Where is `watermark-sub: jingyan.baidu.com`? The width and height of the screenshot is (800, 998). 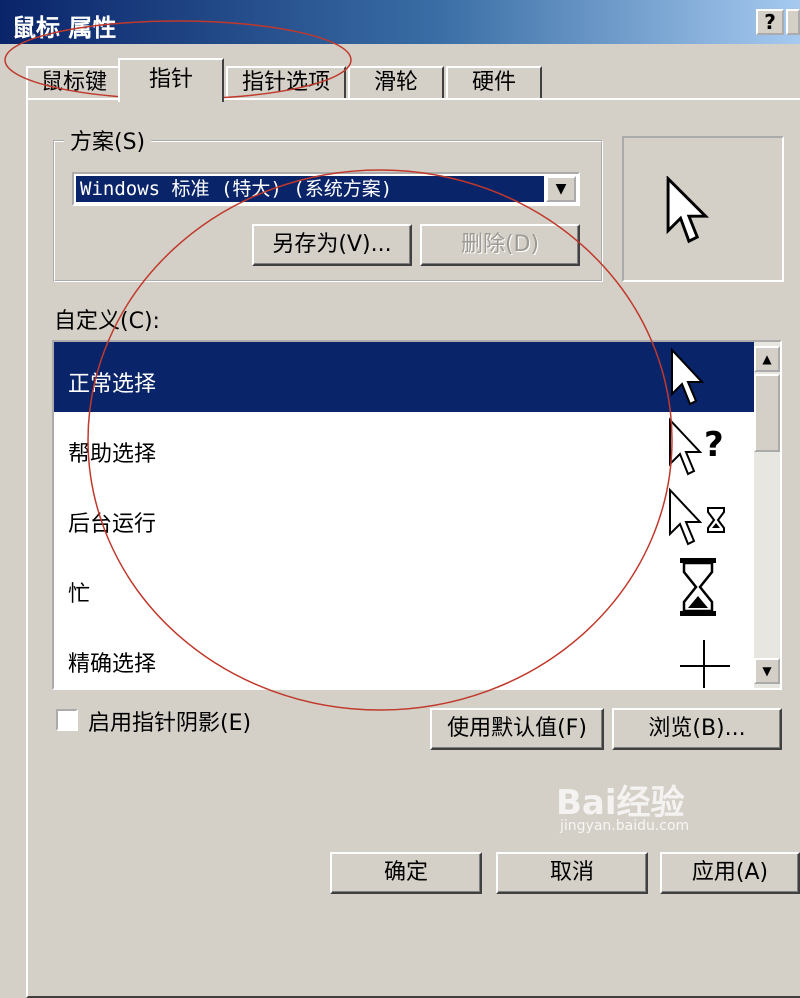 watermark-sub: jingyan.baidu.com is located at coordinates (625, 826).